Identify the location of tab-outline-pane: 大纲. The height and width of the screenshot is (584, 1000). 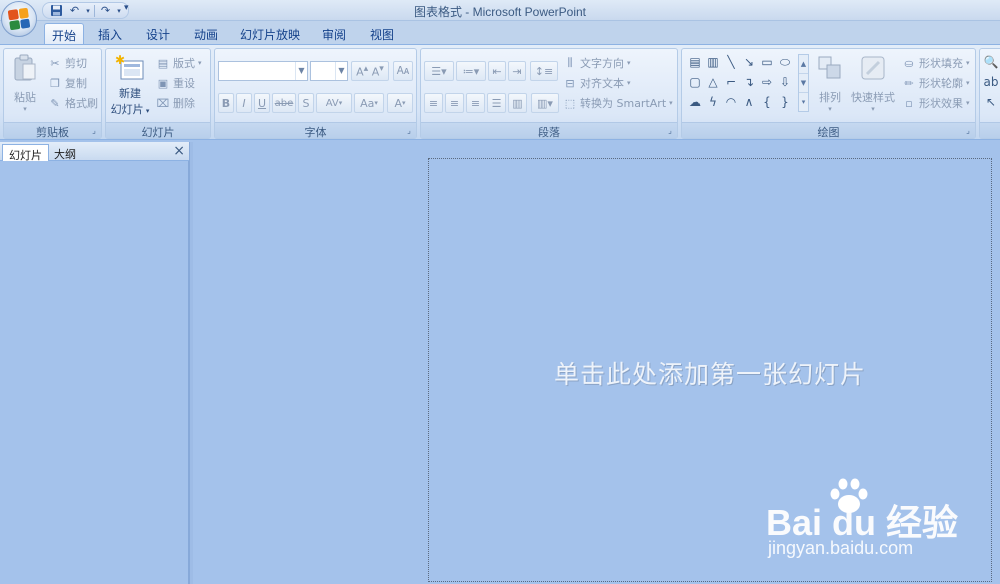
(65, 152).